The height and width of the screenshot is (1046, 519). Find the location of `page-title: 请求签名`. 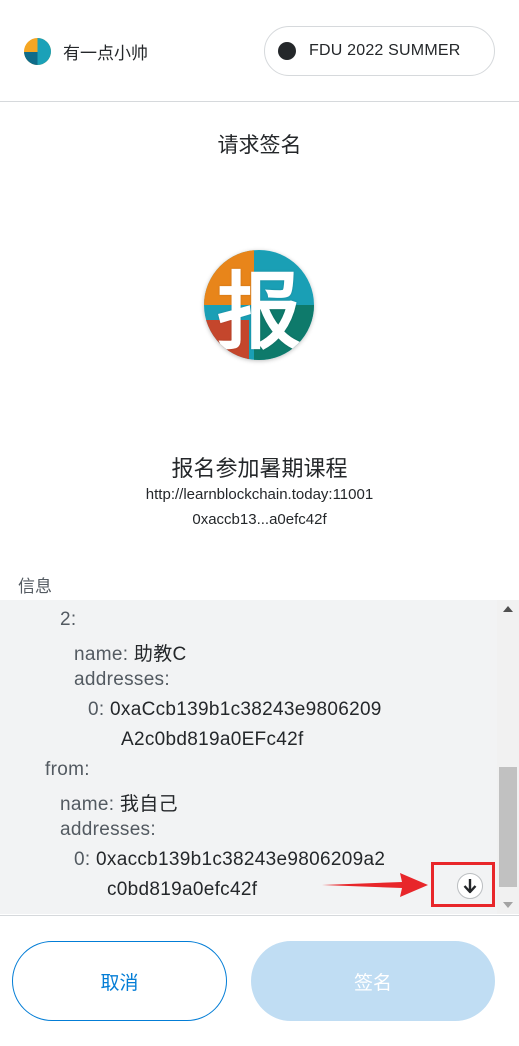

page-title: 请求签名 is located at coordinates (259, 145).